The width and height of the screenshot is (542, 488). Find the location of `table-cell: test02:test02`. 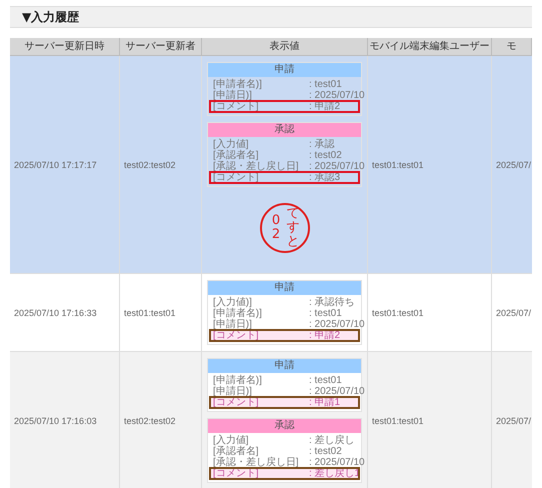

table-cell: test02:test02 is located at coordinates (161, 165).